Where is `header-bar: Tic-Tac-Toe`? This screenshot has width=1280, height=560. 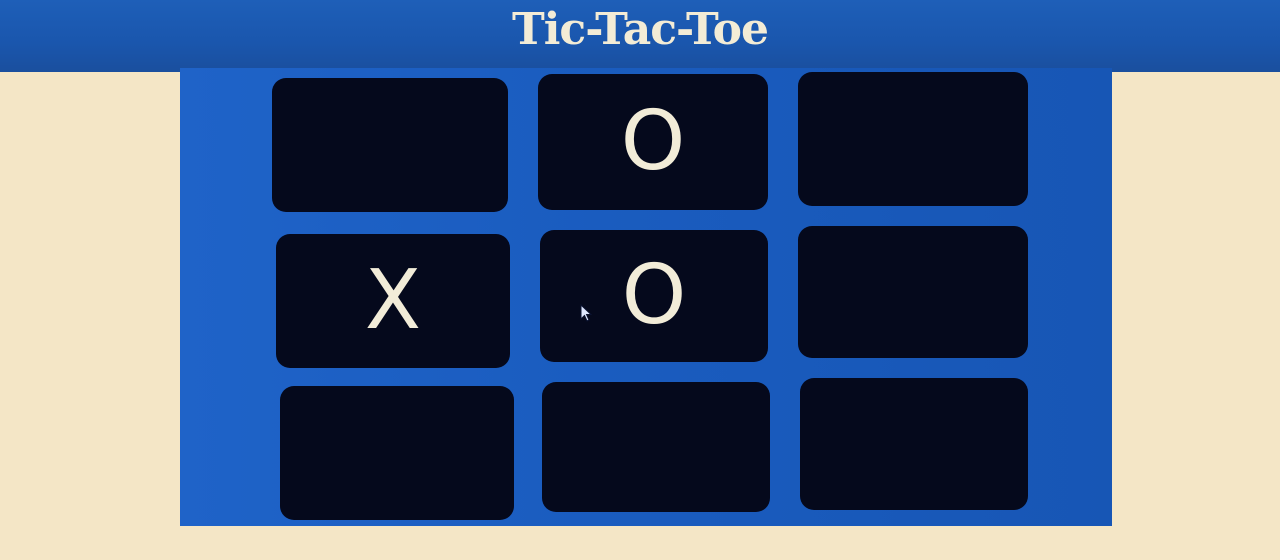
header-bar: Tic-Tac-Toe is located at coordinates (640, 36).